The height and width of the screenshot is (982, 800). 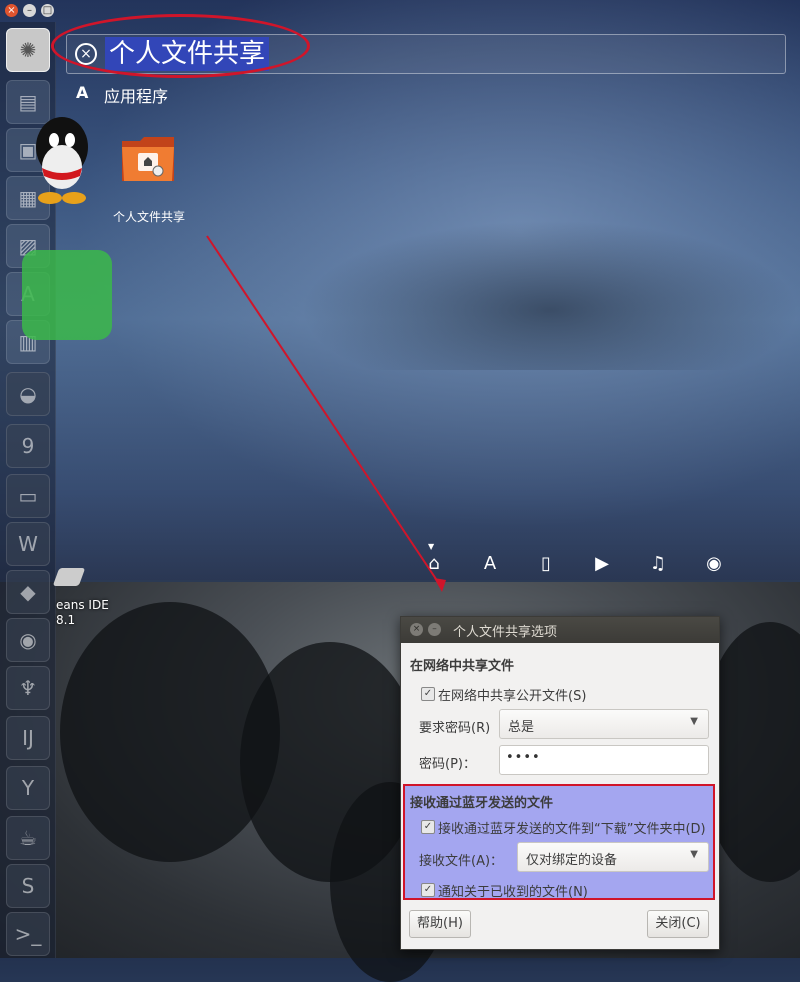 What do you see at coordinates (550, 295) in the screenshot?
I see `dash-fog` at bounding box center [550, 295].